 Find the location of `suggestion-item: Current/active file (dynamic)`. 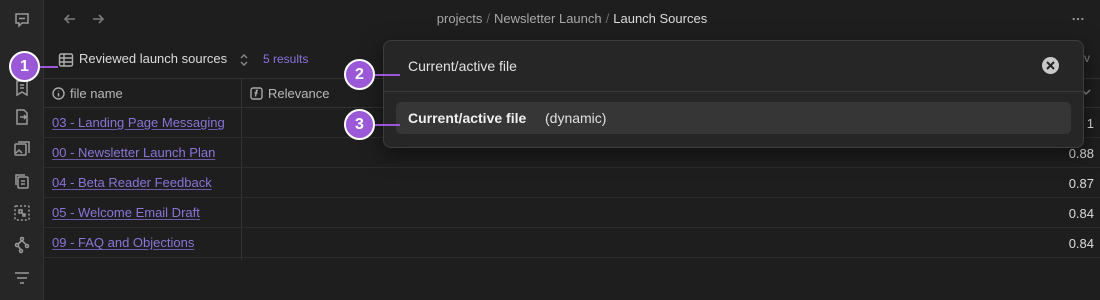

suggestion-item: Current/active file (dynamic) is located at coordinates (733, 118).